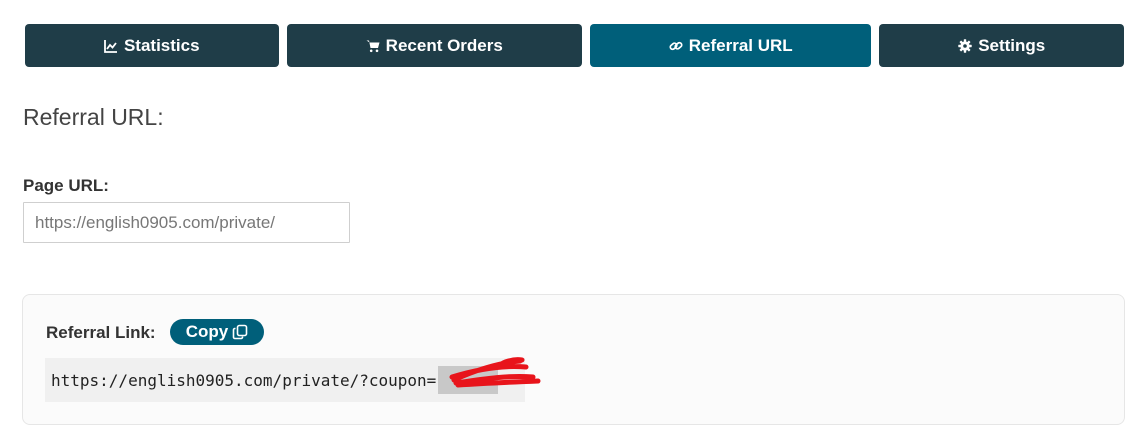 This screenshot has height=426, width=1146. Describe the element at coordinates (186, 222) in the screenshot. I see `page-url-input` at that location.